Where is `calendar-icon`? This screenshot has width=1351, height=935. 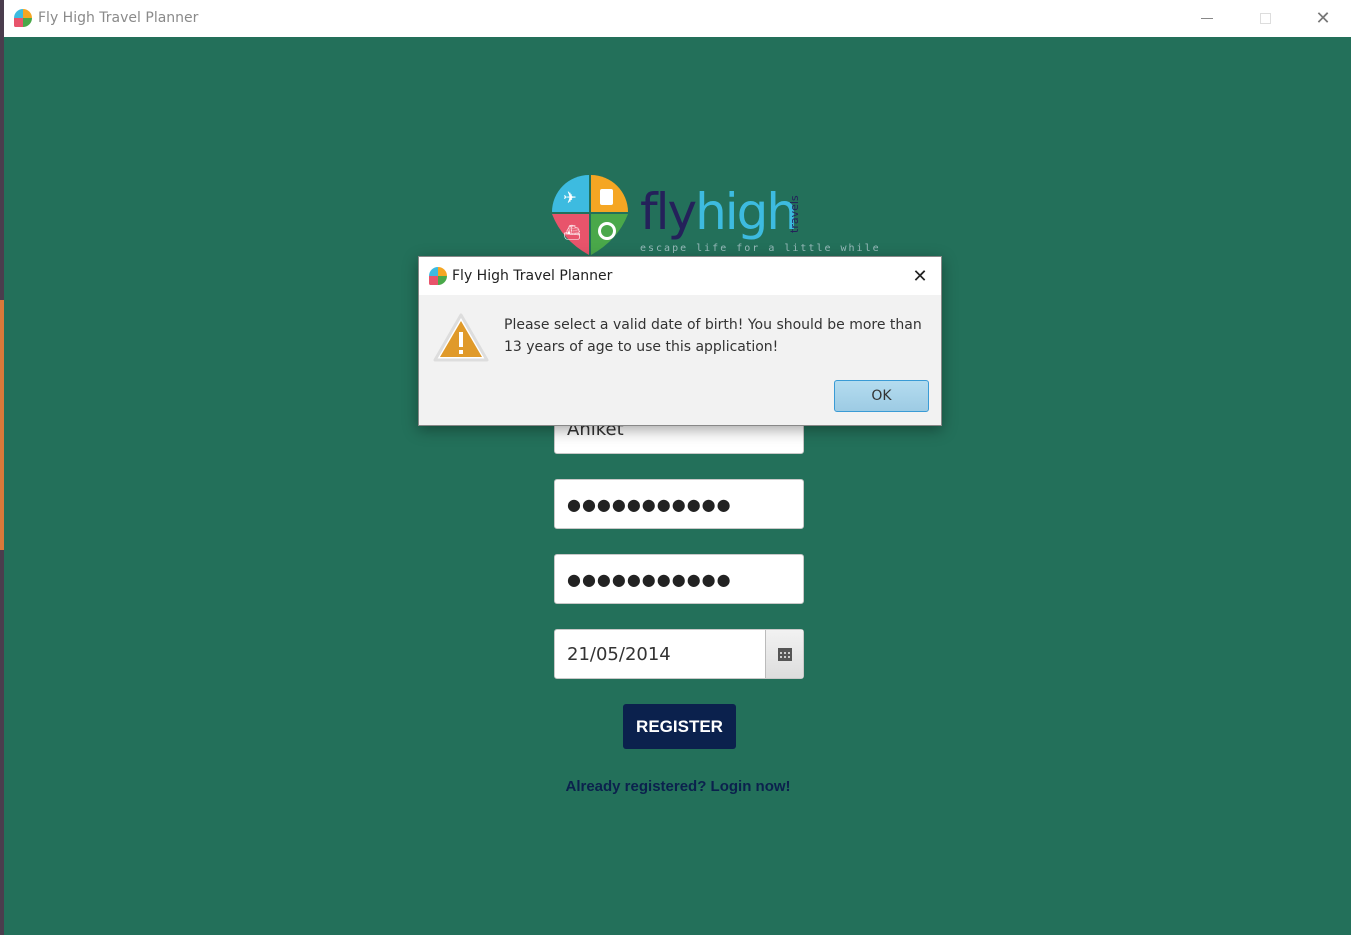 calendar-icon is located at coordinates (784, 654).